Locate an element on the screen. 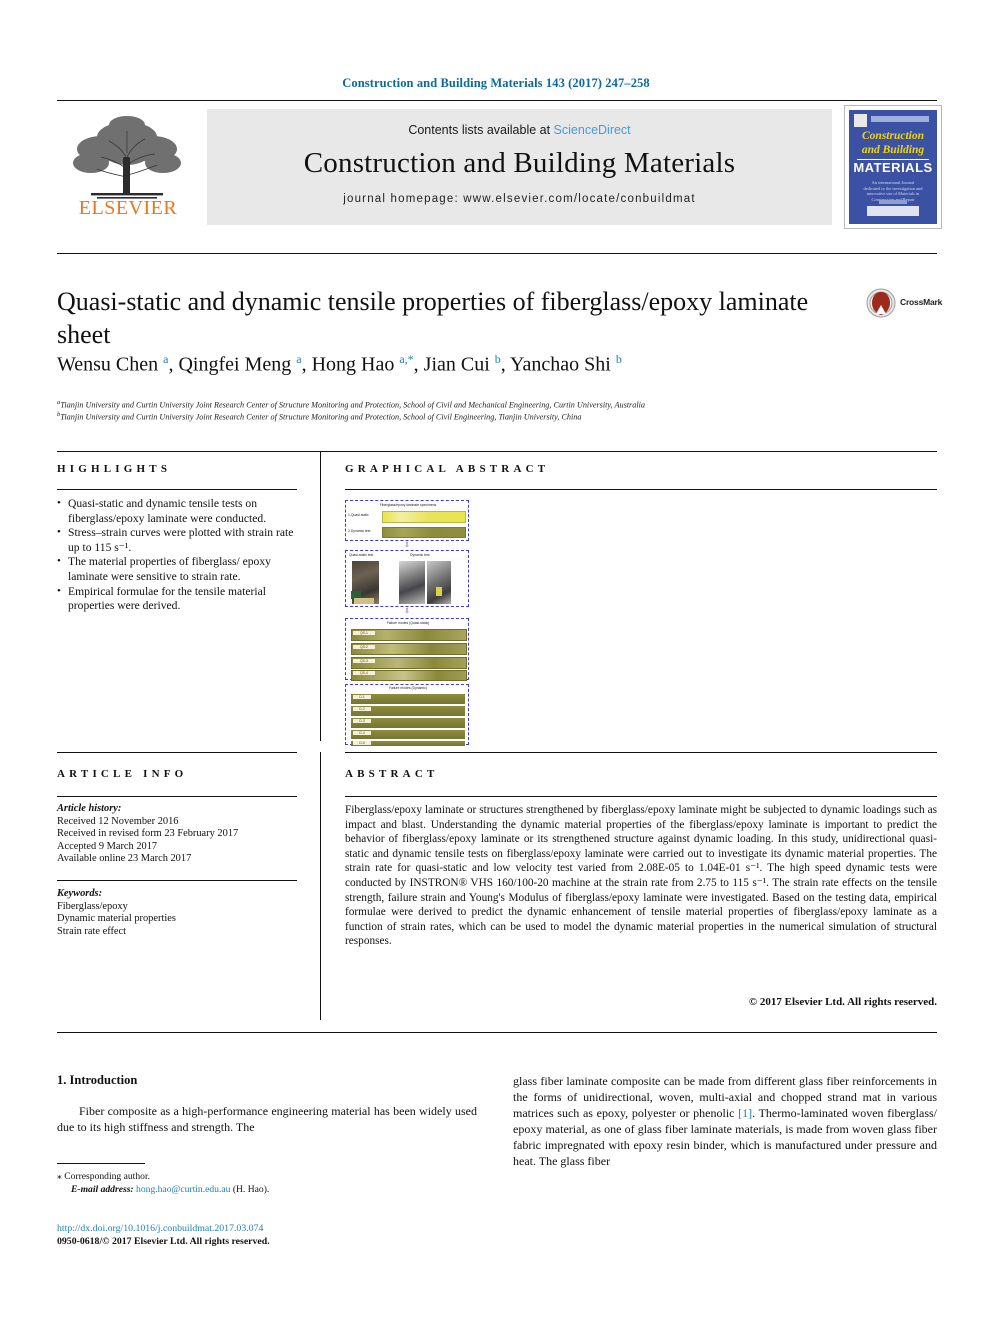  keyword-item: Dynamic material properties is located at coordinates (116, 919).